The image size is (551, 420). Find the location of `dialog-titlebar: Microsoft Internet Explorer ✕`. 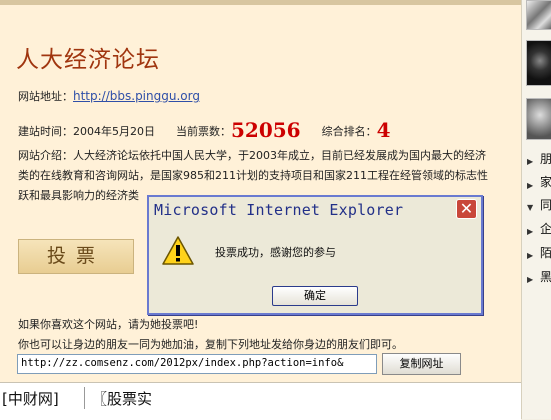

dialog-titlebar: Microsoft Internet Explorer ✕ is located at coordinates (315, 209).